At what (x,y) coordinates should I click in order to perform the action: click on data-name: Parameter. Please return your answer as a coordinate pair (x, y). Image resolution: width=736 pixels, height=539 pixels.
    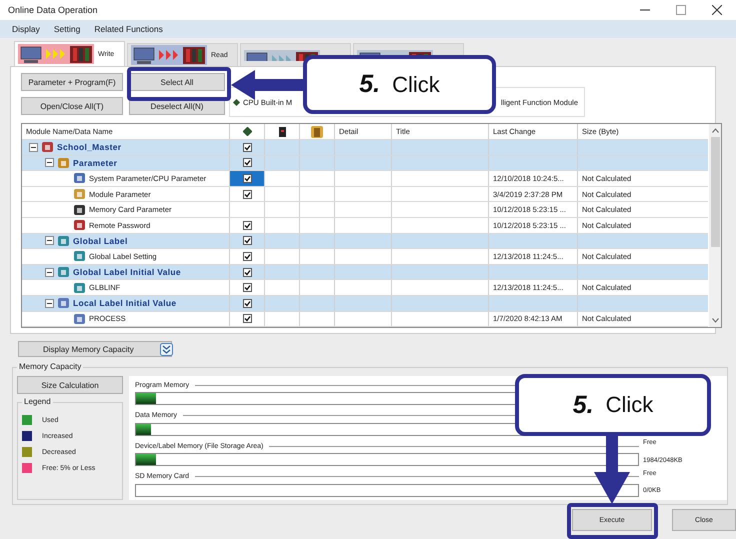
    Looking at the image, I should click on (95, 163).